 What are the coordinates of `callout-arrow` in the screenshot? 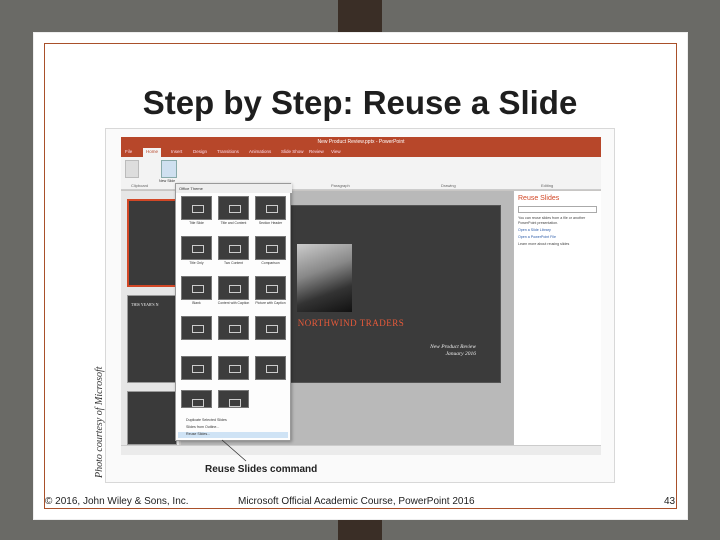 It's located at (234, 450).